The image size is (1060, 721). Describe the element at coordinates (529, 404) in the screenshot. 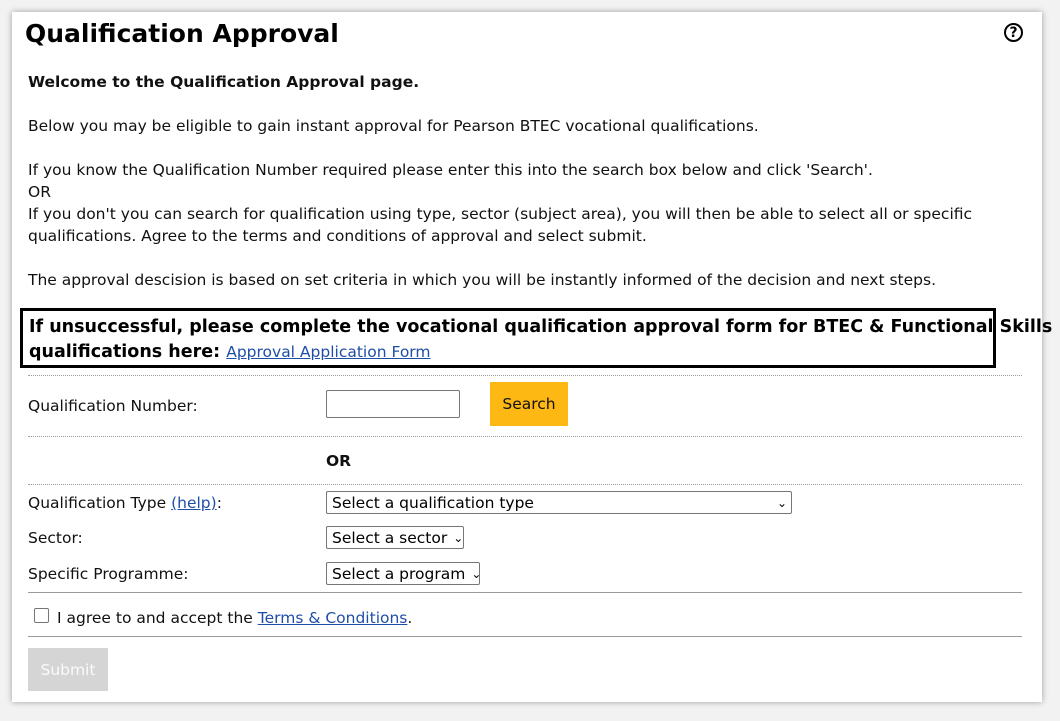

I see `search-button: Search` at that location.